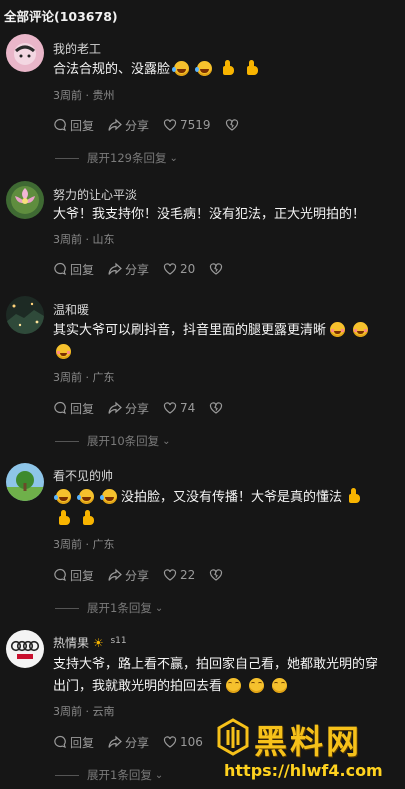  I want to click on comment-actions: 回复 分享 74, so click(146, 408).